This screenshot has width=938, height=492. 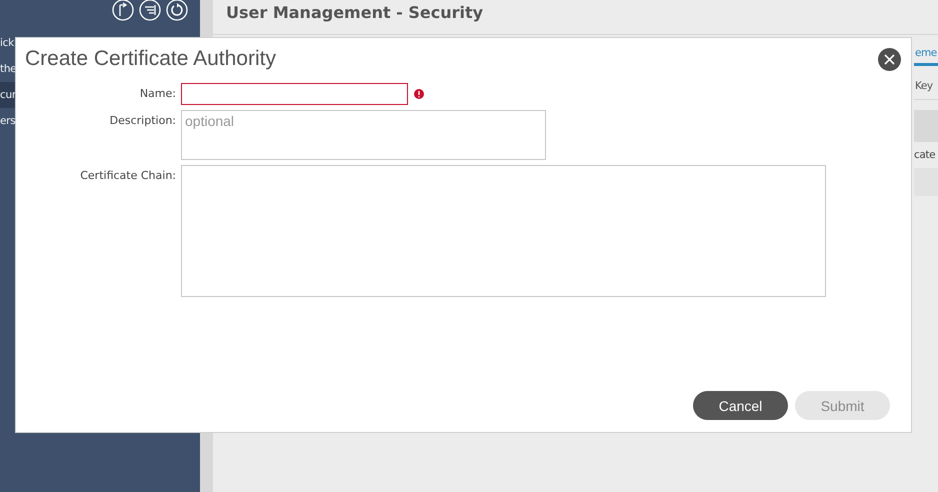 What do you see at coordinates (142, 120) in the screenshot?
I see `field-label: Description:` at bounding box center [142, 120].